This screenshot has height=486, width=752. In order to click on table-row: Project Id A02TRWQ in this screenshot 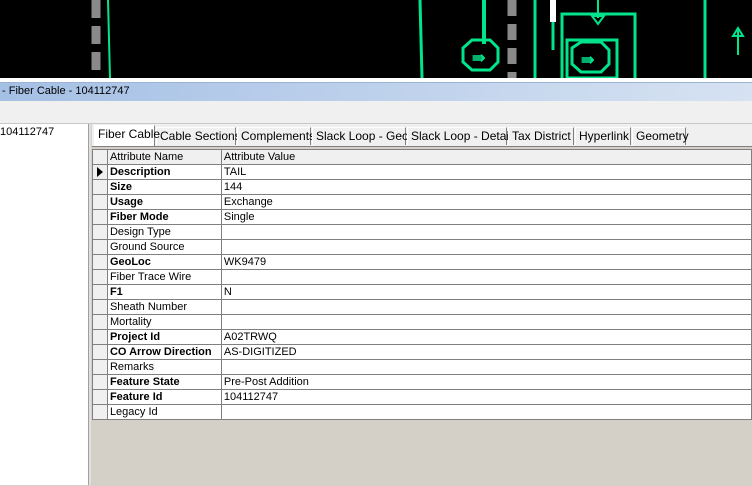, I will do `click(422, 337)`.